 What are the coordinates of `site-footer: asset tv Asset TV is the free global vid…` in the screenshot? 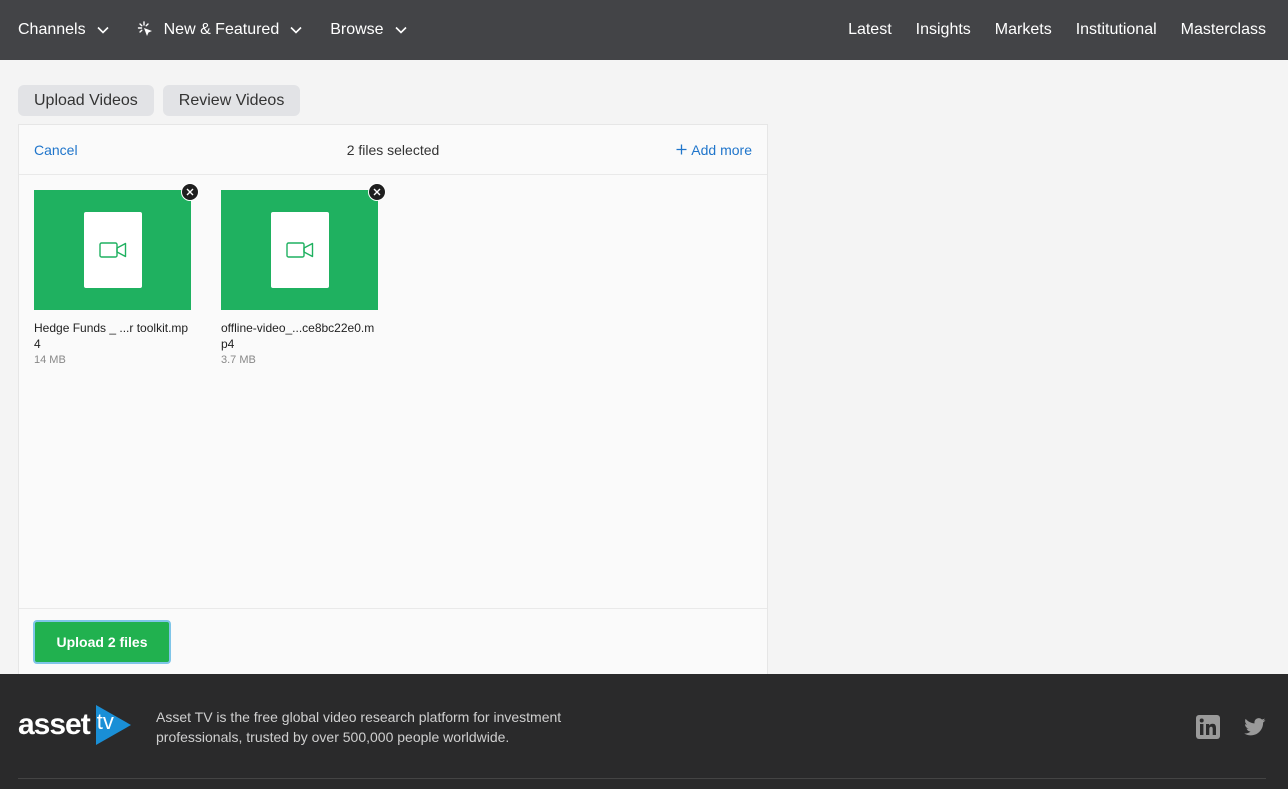 It's located at (644, 731).